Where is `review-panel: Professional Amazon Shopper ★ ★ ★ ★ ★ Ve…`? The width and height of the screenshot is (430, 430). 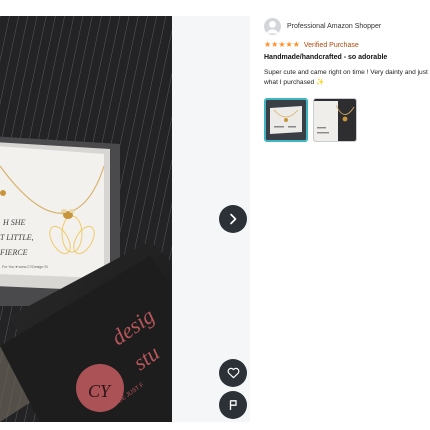
review-panel: Professional Amazon Shopper ★ ★ ★ ★ ★ Ve… is located at coordinates (347, 79).